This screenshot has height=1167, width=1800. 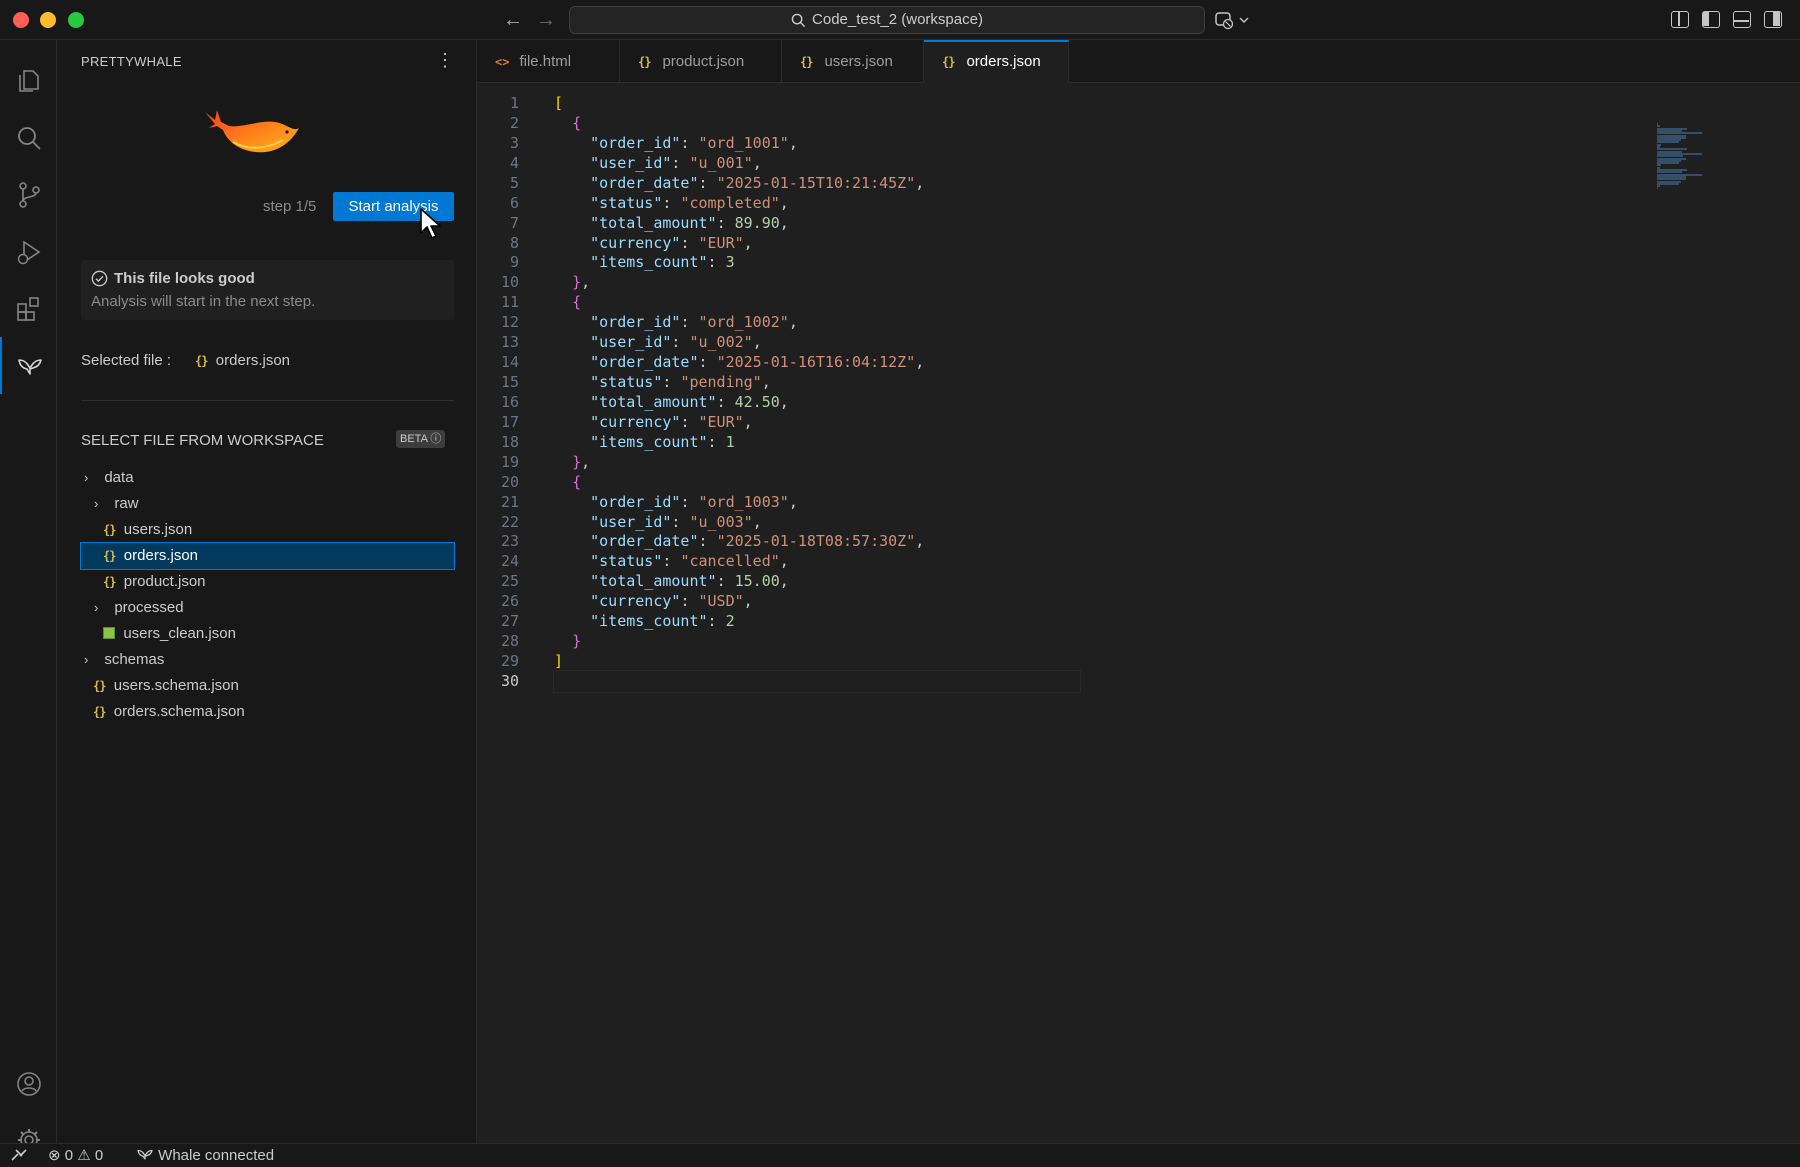 What do you see at coordinates (252, 131) in the screenshot?
I see `whale-logo` at bounding box center [252, 131].